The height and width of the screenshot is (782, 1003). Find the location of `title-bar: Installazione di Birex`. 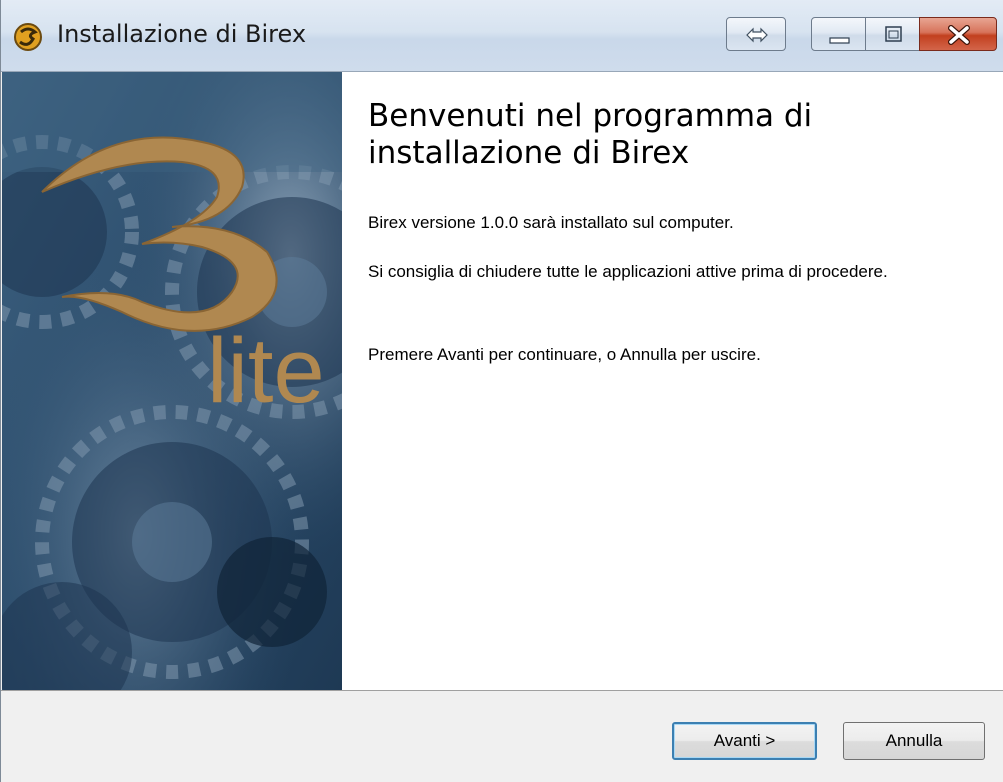

title-bar: Installazione di Birex is located at coordinates (502, 36).